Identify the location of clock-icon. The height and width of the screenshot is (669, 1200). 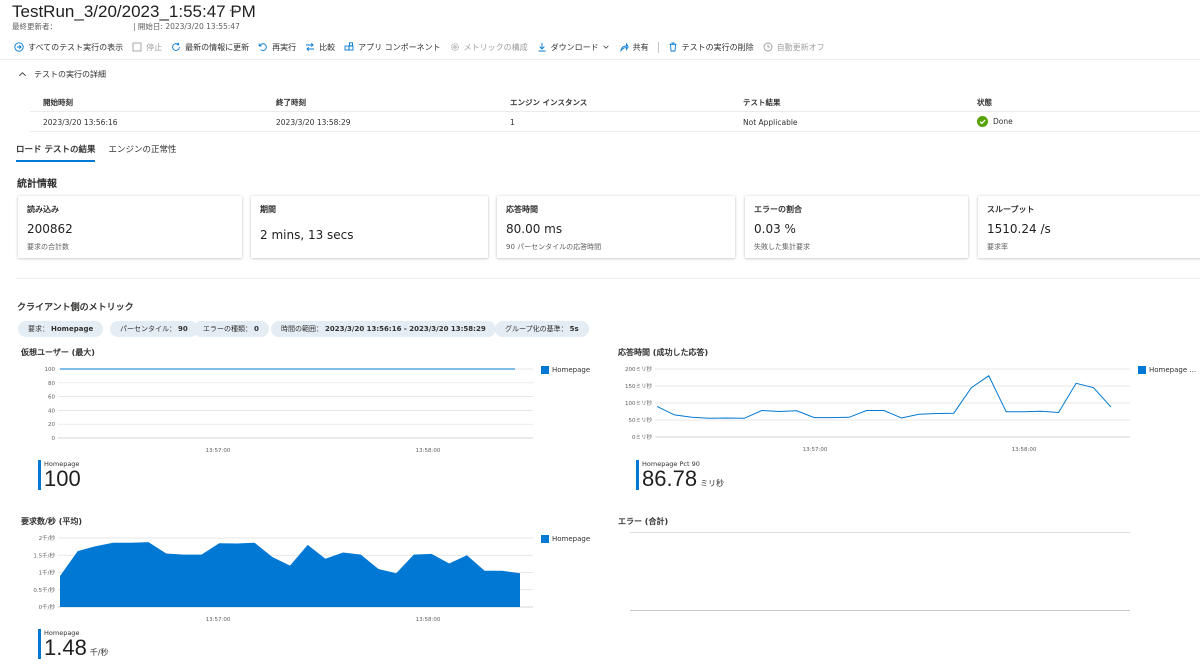
(768, 47).